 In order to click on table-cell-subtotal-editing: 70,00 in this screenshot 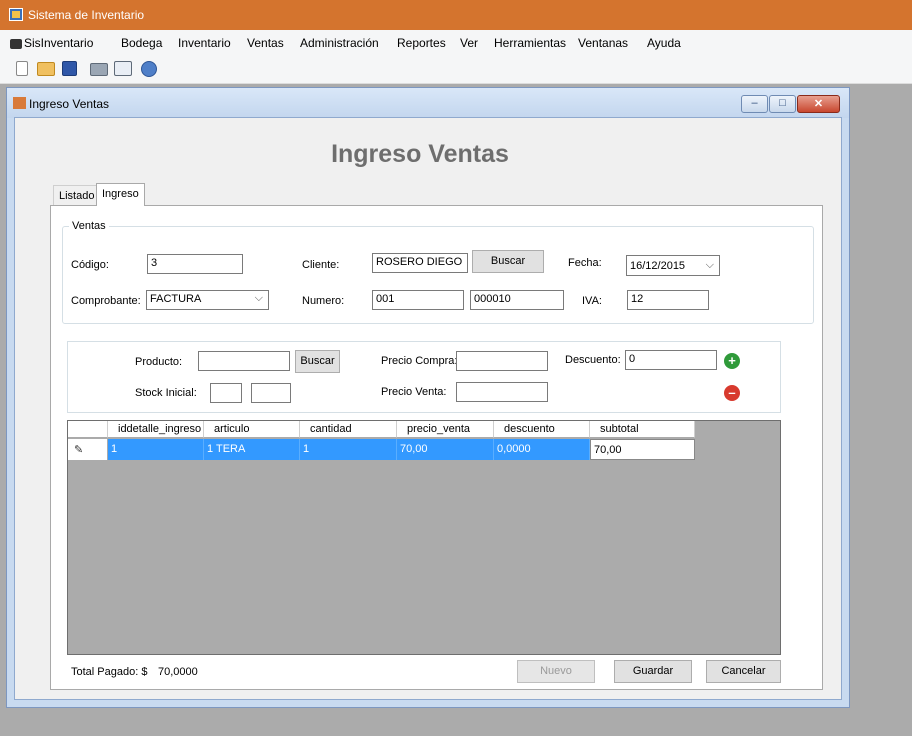, I will do `click(642, 449)`.